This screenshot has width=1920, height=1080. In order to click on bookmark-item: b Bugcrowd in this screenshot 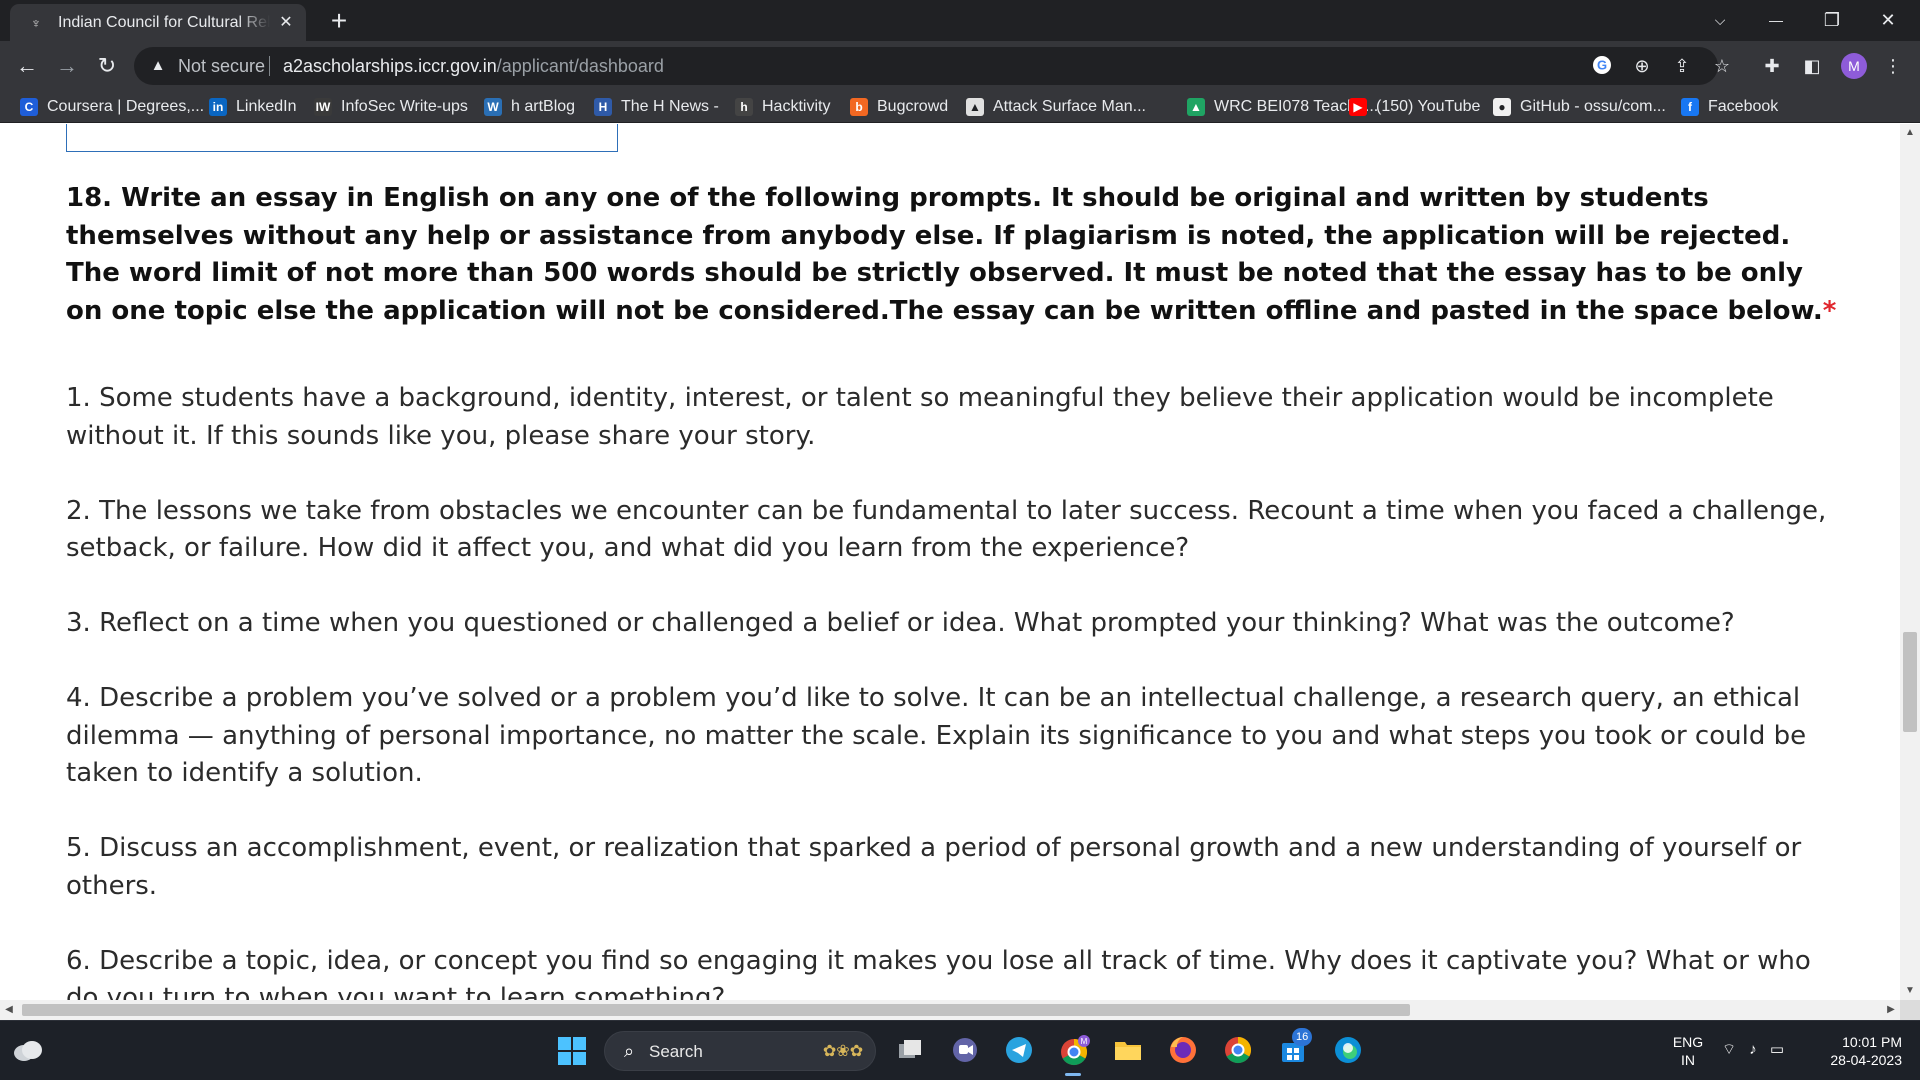, I will do `click(899, 107)`.